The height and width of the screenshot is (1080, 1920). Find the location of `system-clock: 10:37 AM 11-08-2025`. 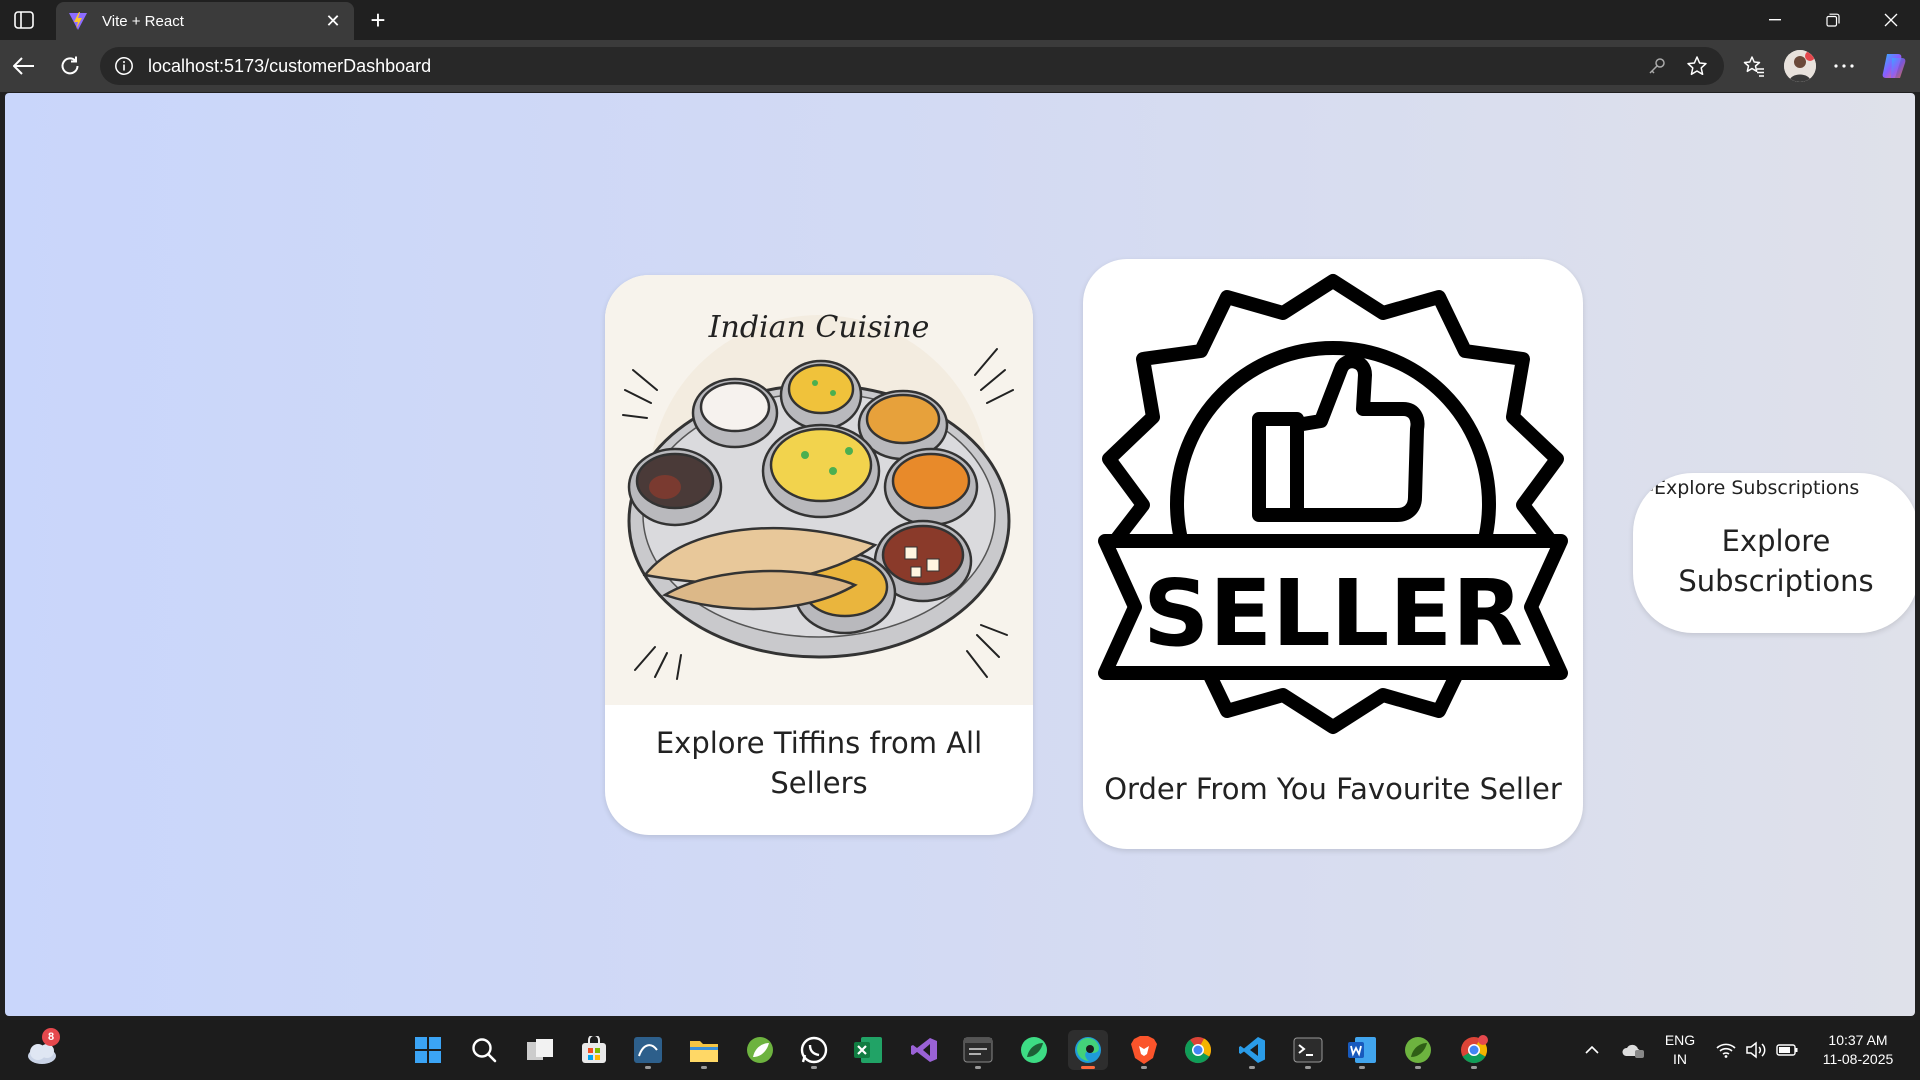

system-clock: 10:37 AM 11-08-2025 is located at coordinates (1858, 1050).